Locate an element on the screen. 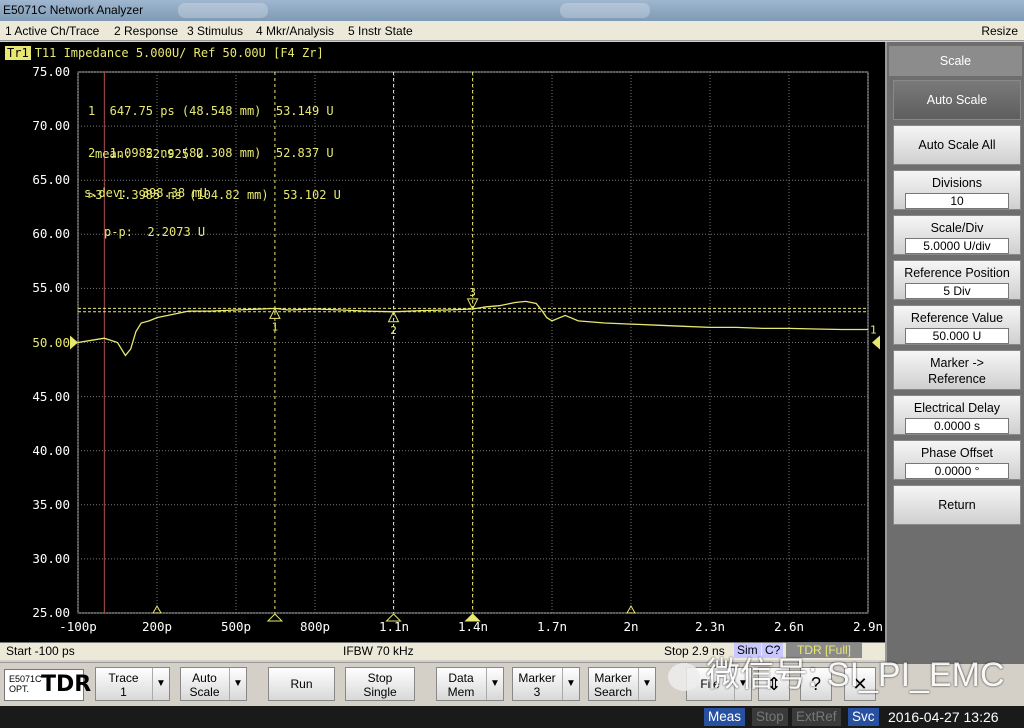  y-tick-label: 65.00 is located at coordinates (51, 180).